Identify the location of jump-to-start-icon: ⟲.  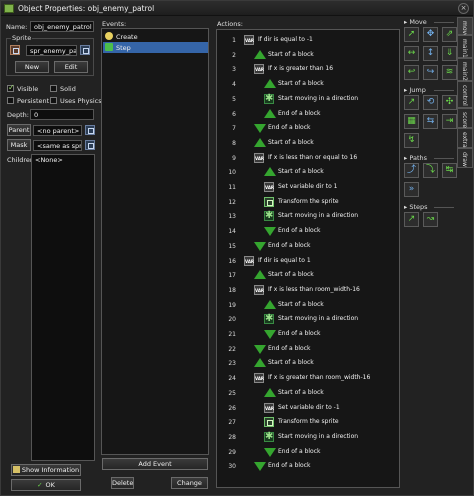
(430, 102).